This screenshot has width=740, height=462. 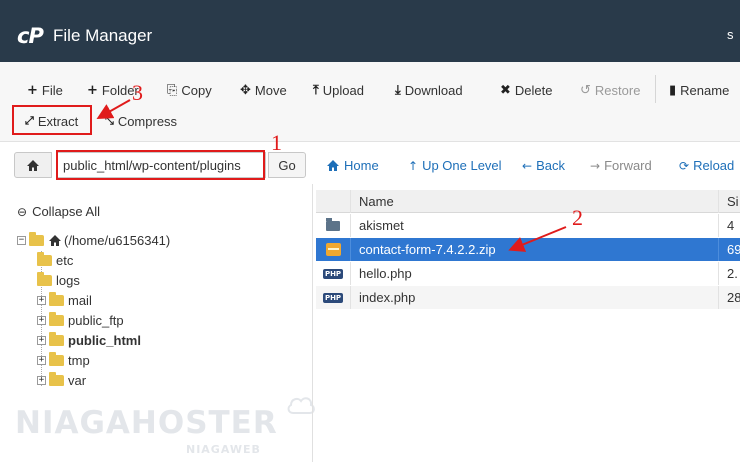 What do you see at coordinates (398, 90) in the screenshot?
I see `download-icon: ⤓` at bounding box center [398, 90].